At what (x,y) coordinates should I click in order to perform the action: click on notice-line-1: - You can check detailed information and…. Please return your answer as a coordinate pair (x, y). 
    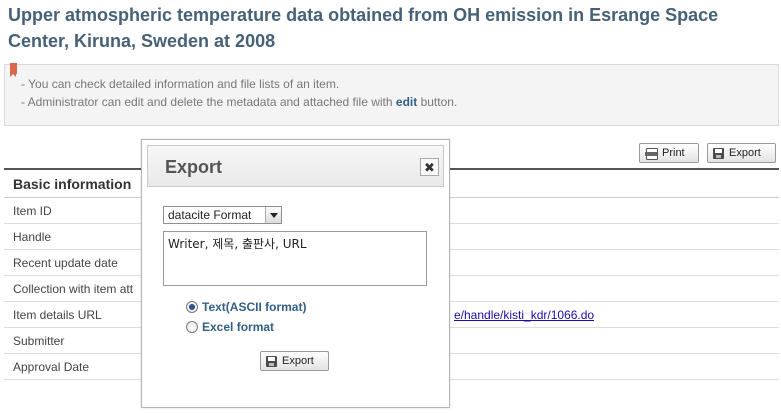
    Looking at the image, I should click on (180, 84).